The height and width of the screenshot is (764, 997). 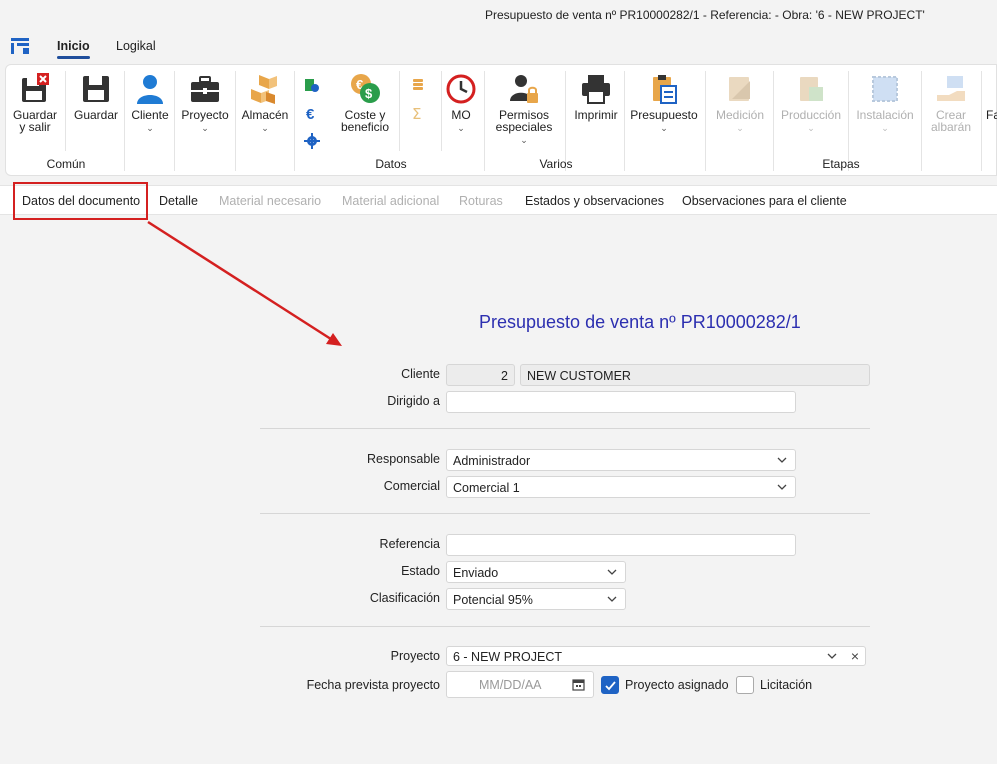 What do you see at coordinates (786, 685) in the screenshot?
I see `licitacion-label: Licitación` at bounding box center [786, 685].